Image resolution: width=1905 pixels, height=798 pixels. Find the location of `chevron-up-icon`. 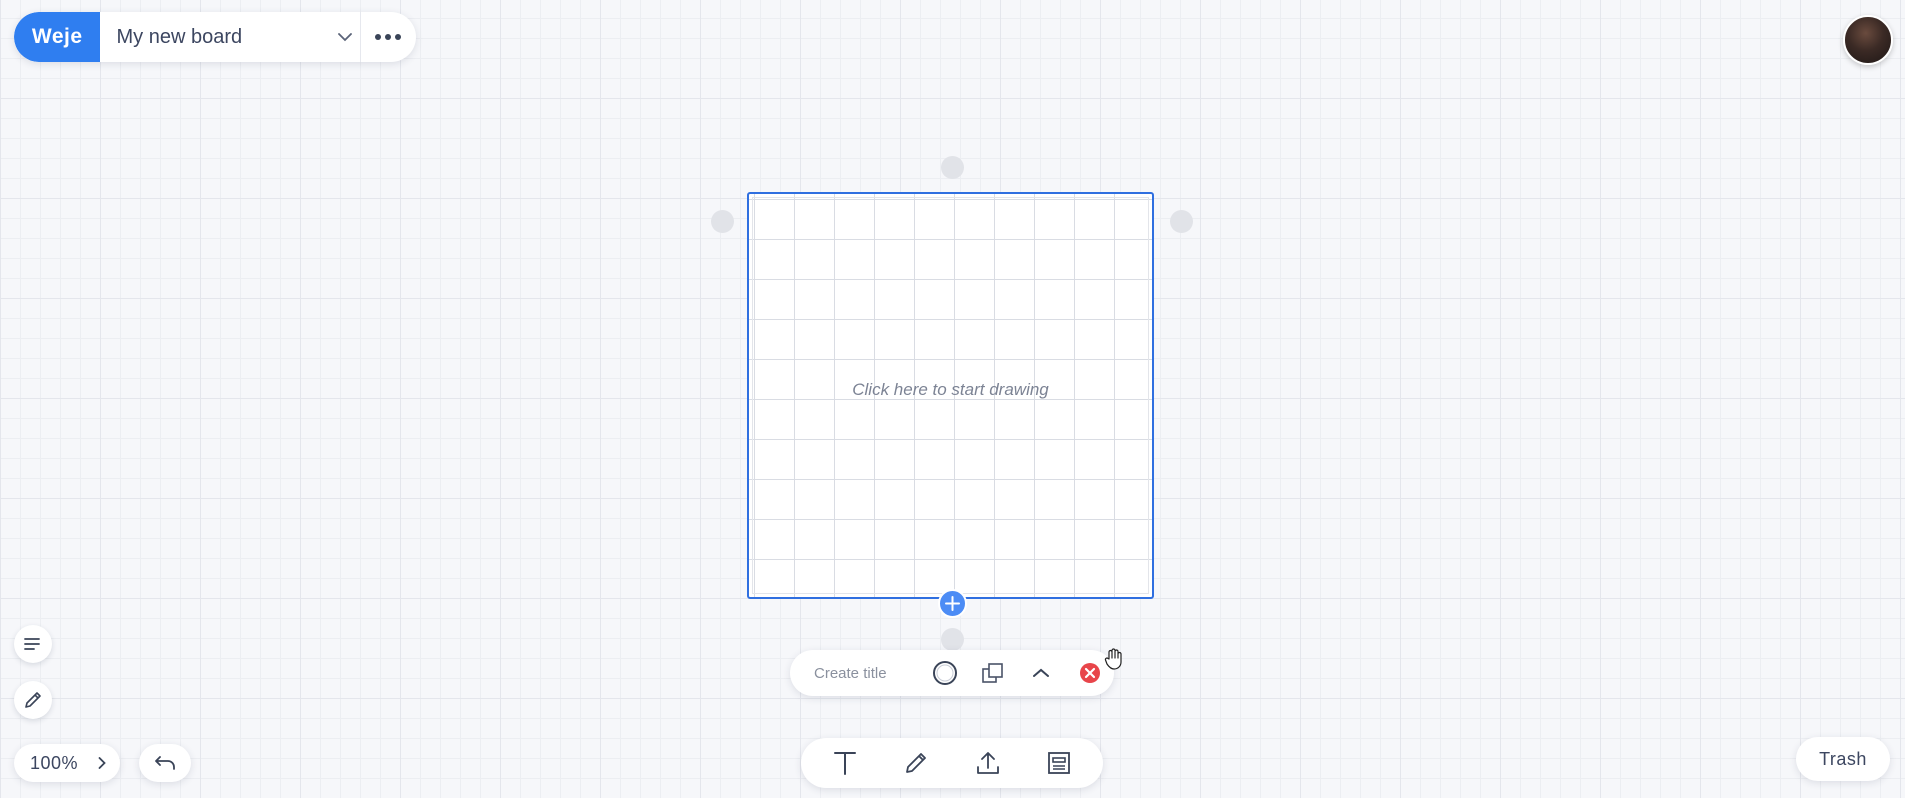

chevron-up-icon is located at coordinates (1041, 672).